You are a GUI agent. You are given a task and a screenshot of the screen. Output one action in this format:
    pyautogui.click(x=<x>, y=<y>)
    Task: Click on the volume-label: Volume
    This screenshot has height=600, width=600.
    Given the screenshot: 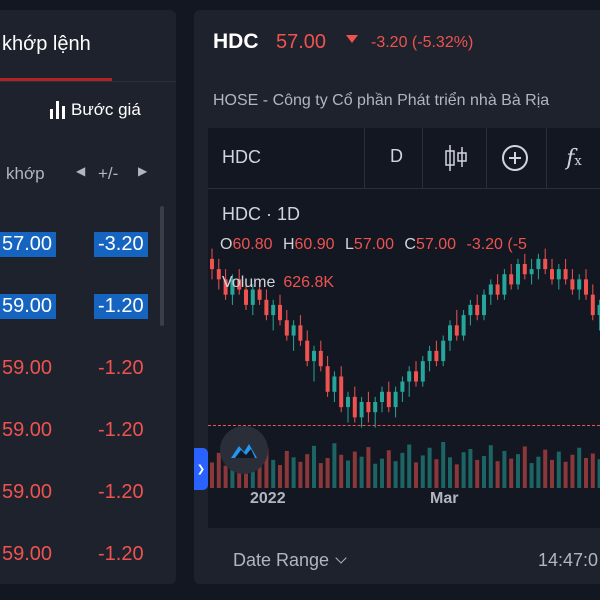 What is the action you would take?
    pyautogui.click(x=249, y=282)
    